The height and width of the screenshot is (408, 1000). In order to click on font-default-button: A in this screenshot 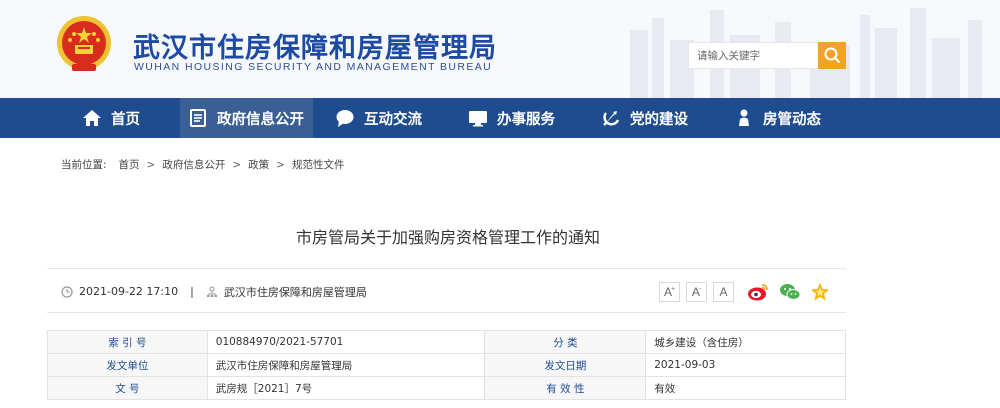, I will do `click(723, 292)`.